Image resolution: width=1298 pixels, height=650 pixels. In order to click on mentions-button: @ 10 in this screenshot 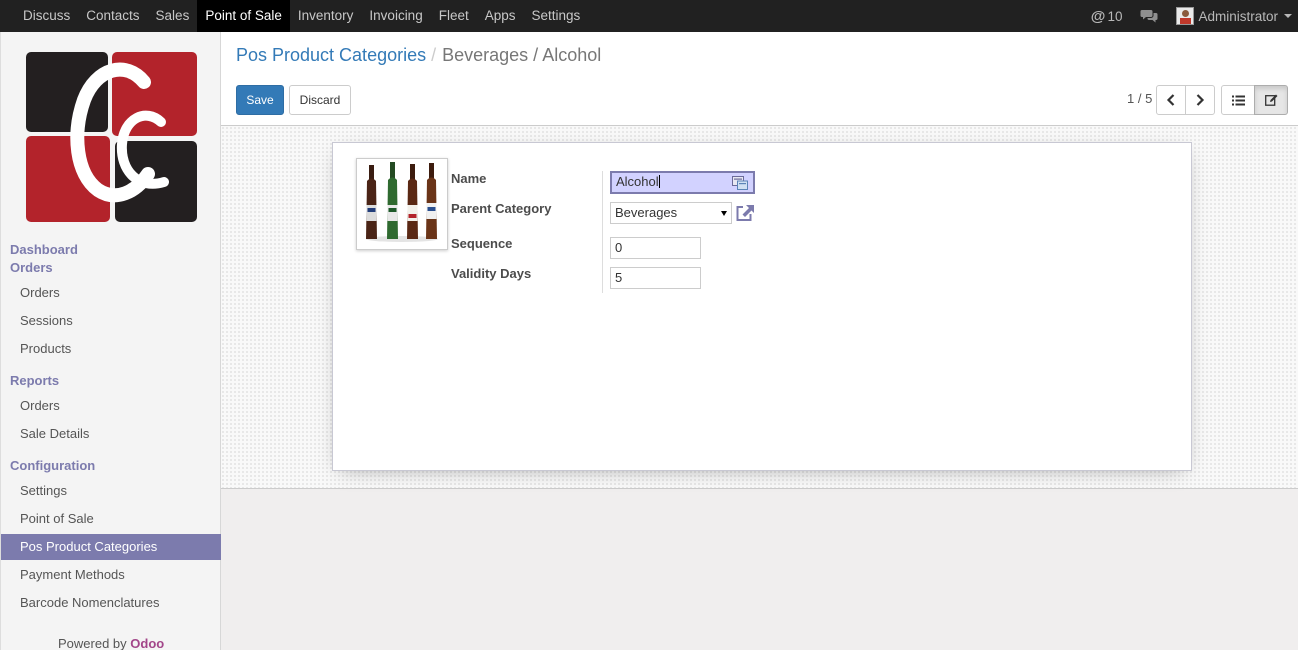, I will do `click(1107, 16)`.